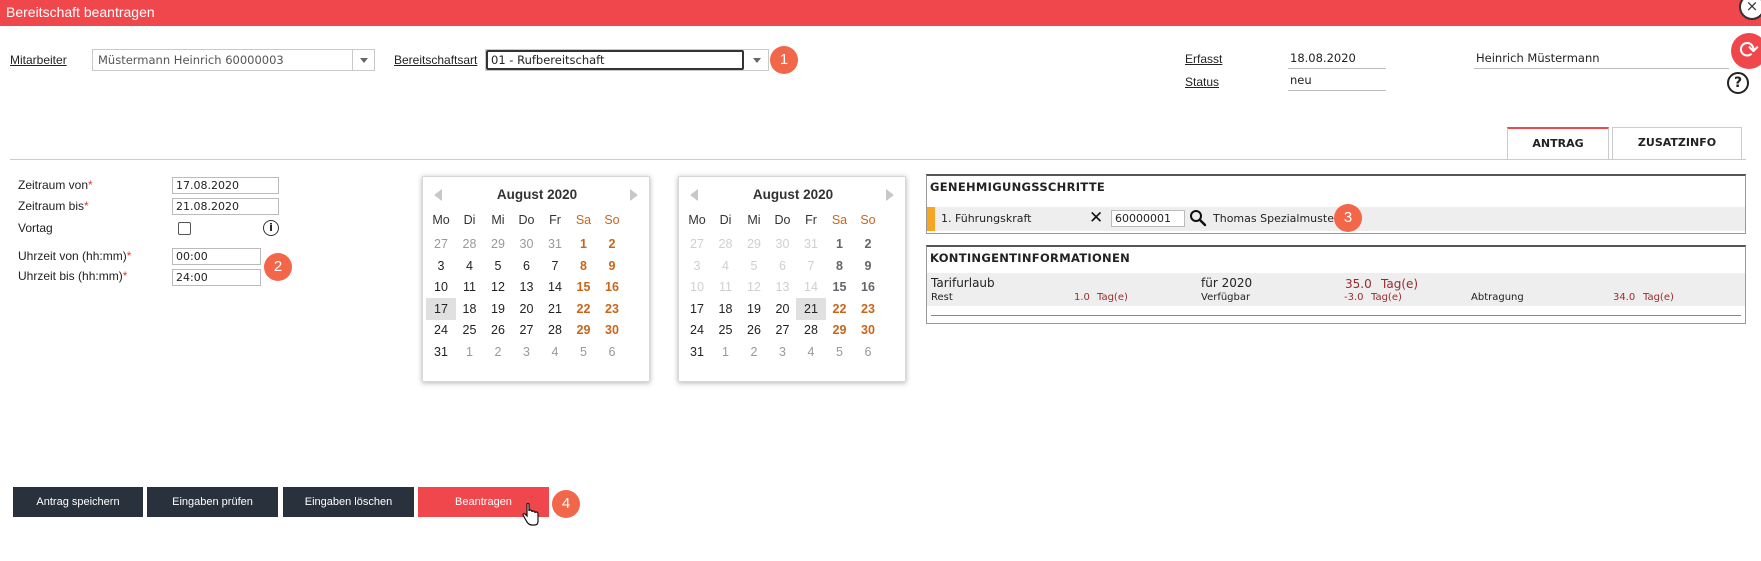 The width and height of the screenshot is (1761, 561). What do you see at coordinates (216, 277) in the screenshot?
I see `uhrzeit-bis-input: 24:00` at bounding box center [216, 277].